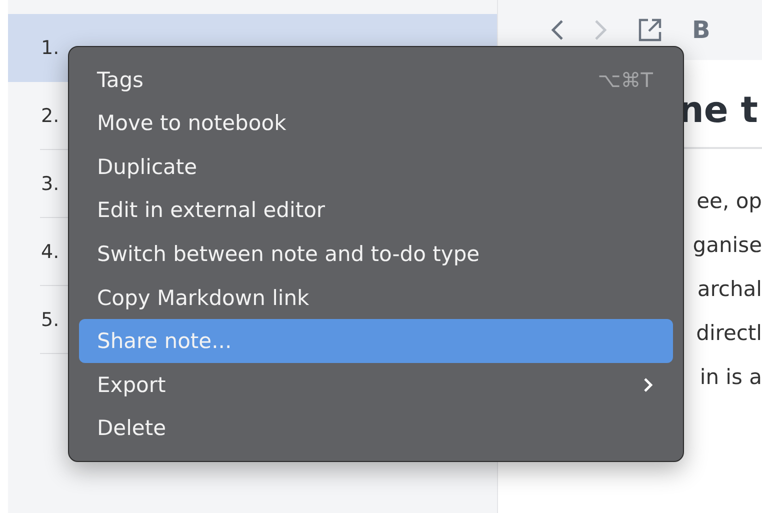 The height and width of the screenshot is (513, 762). I want to click on menu-item-label: Move to notebook, so click(191, 123).